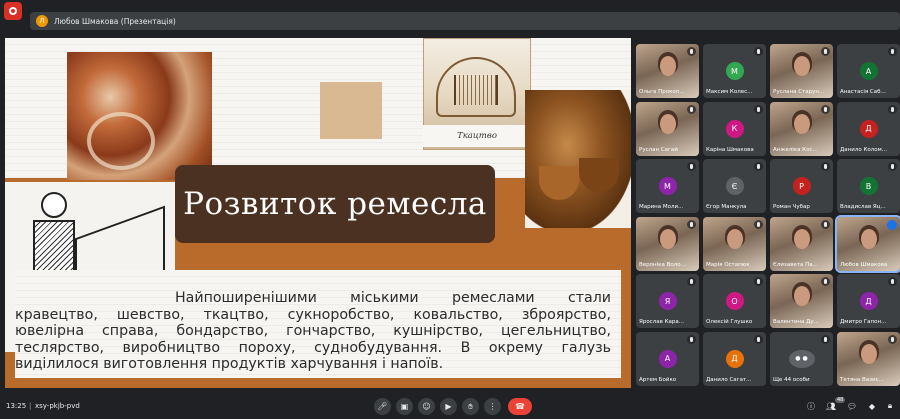 The image size is (900, 419). Describe the element at coordinates (658, 379) in the screenshot. I see `participant-name: Артем Бойко` at that location.